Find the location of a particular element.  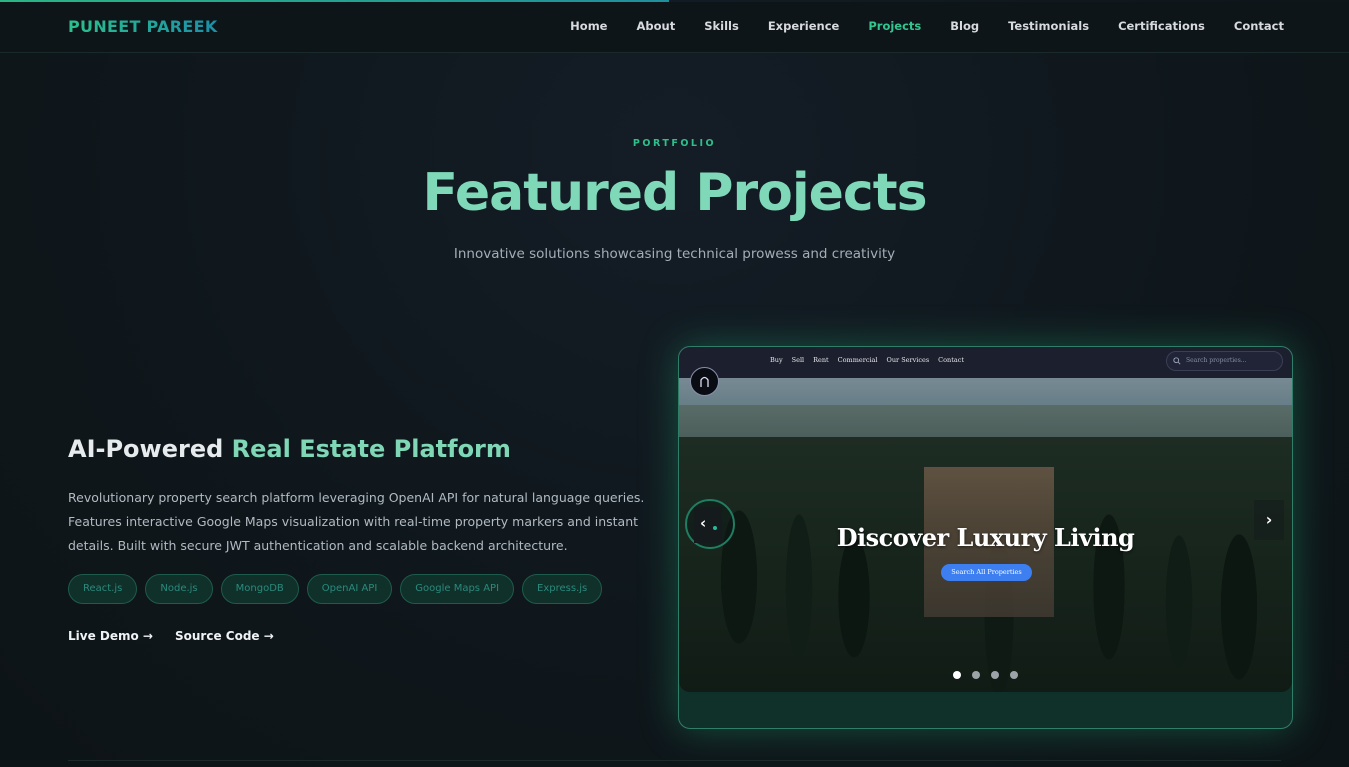

nav-about: About is located at coordinates (655, 26).